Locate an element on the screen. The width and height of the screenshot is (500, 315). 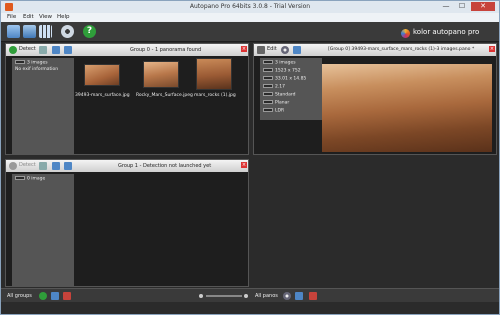
brand-label: kolor autopano pro is located at coordinates (446, 32).